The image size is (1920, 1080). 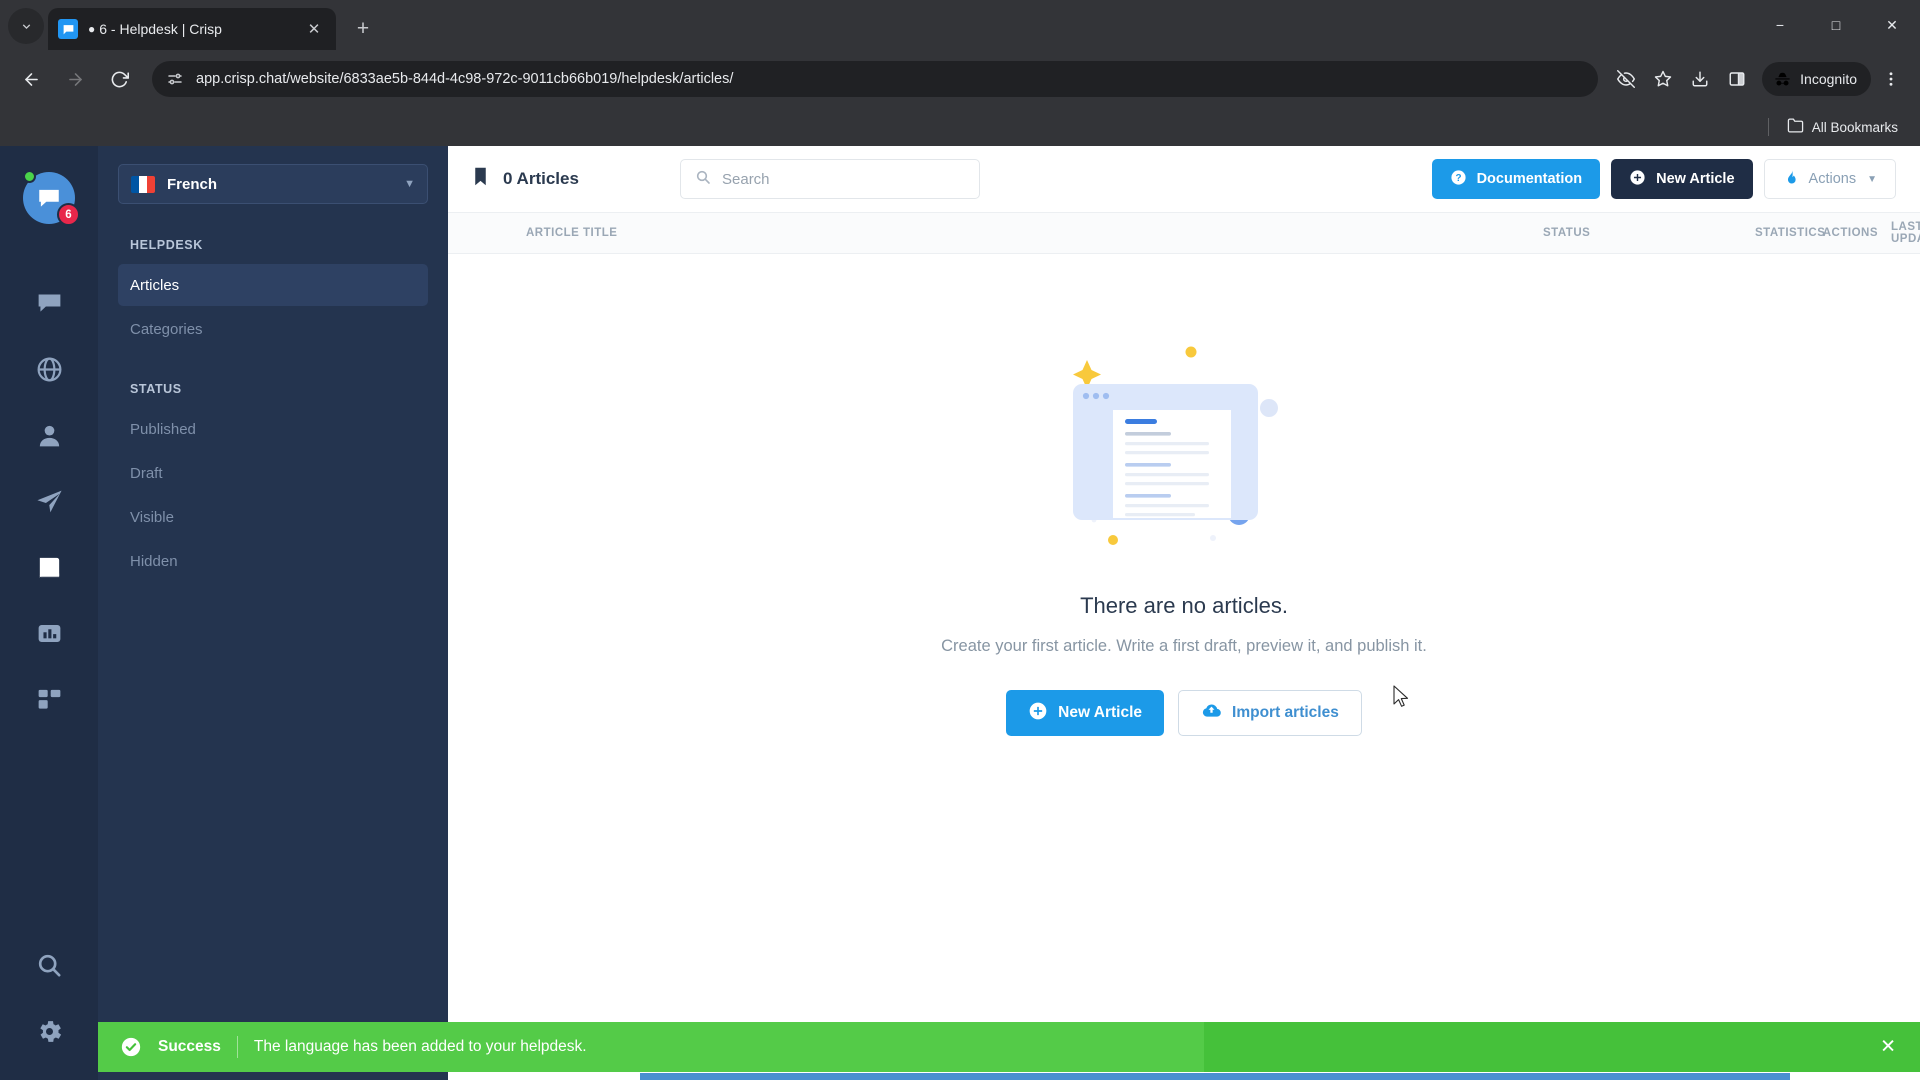 I want to click on section-title-helpdesk: HELPDESK, so click(x=166, y=245).